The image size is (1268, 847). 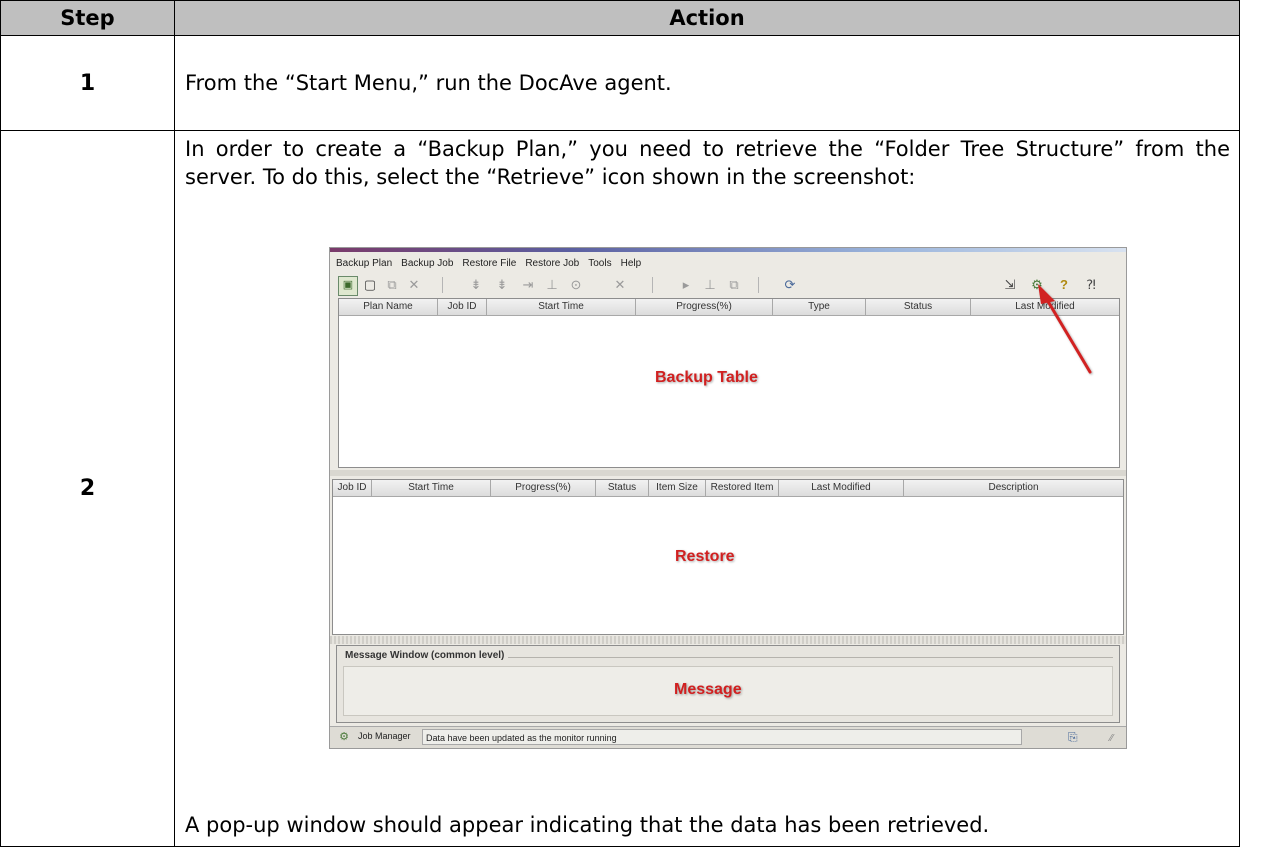 I want to click on col-description: Description, so click(x=1013, y=488).